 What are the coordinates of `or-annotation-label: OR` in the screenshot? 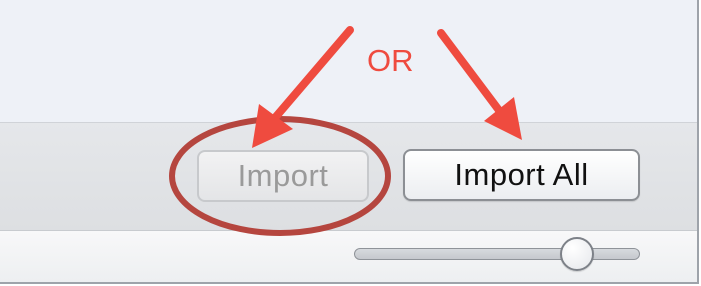 It's located at (390, 60).